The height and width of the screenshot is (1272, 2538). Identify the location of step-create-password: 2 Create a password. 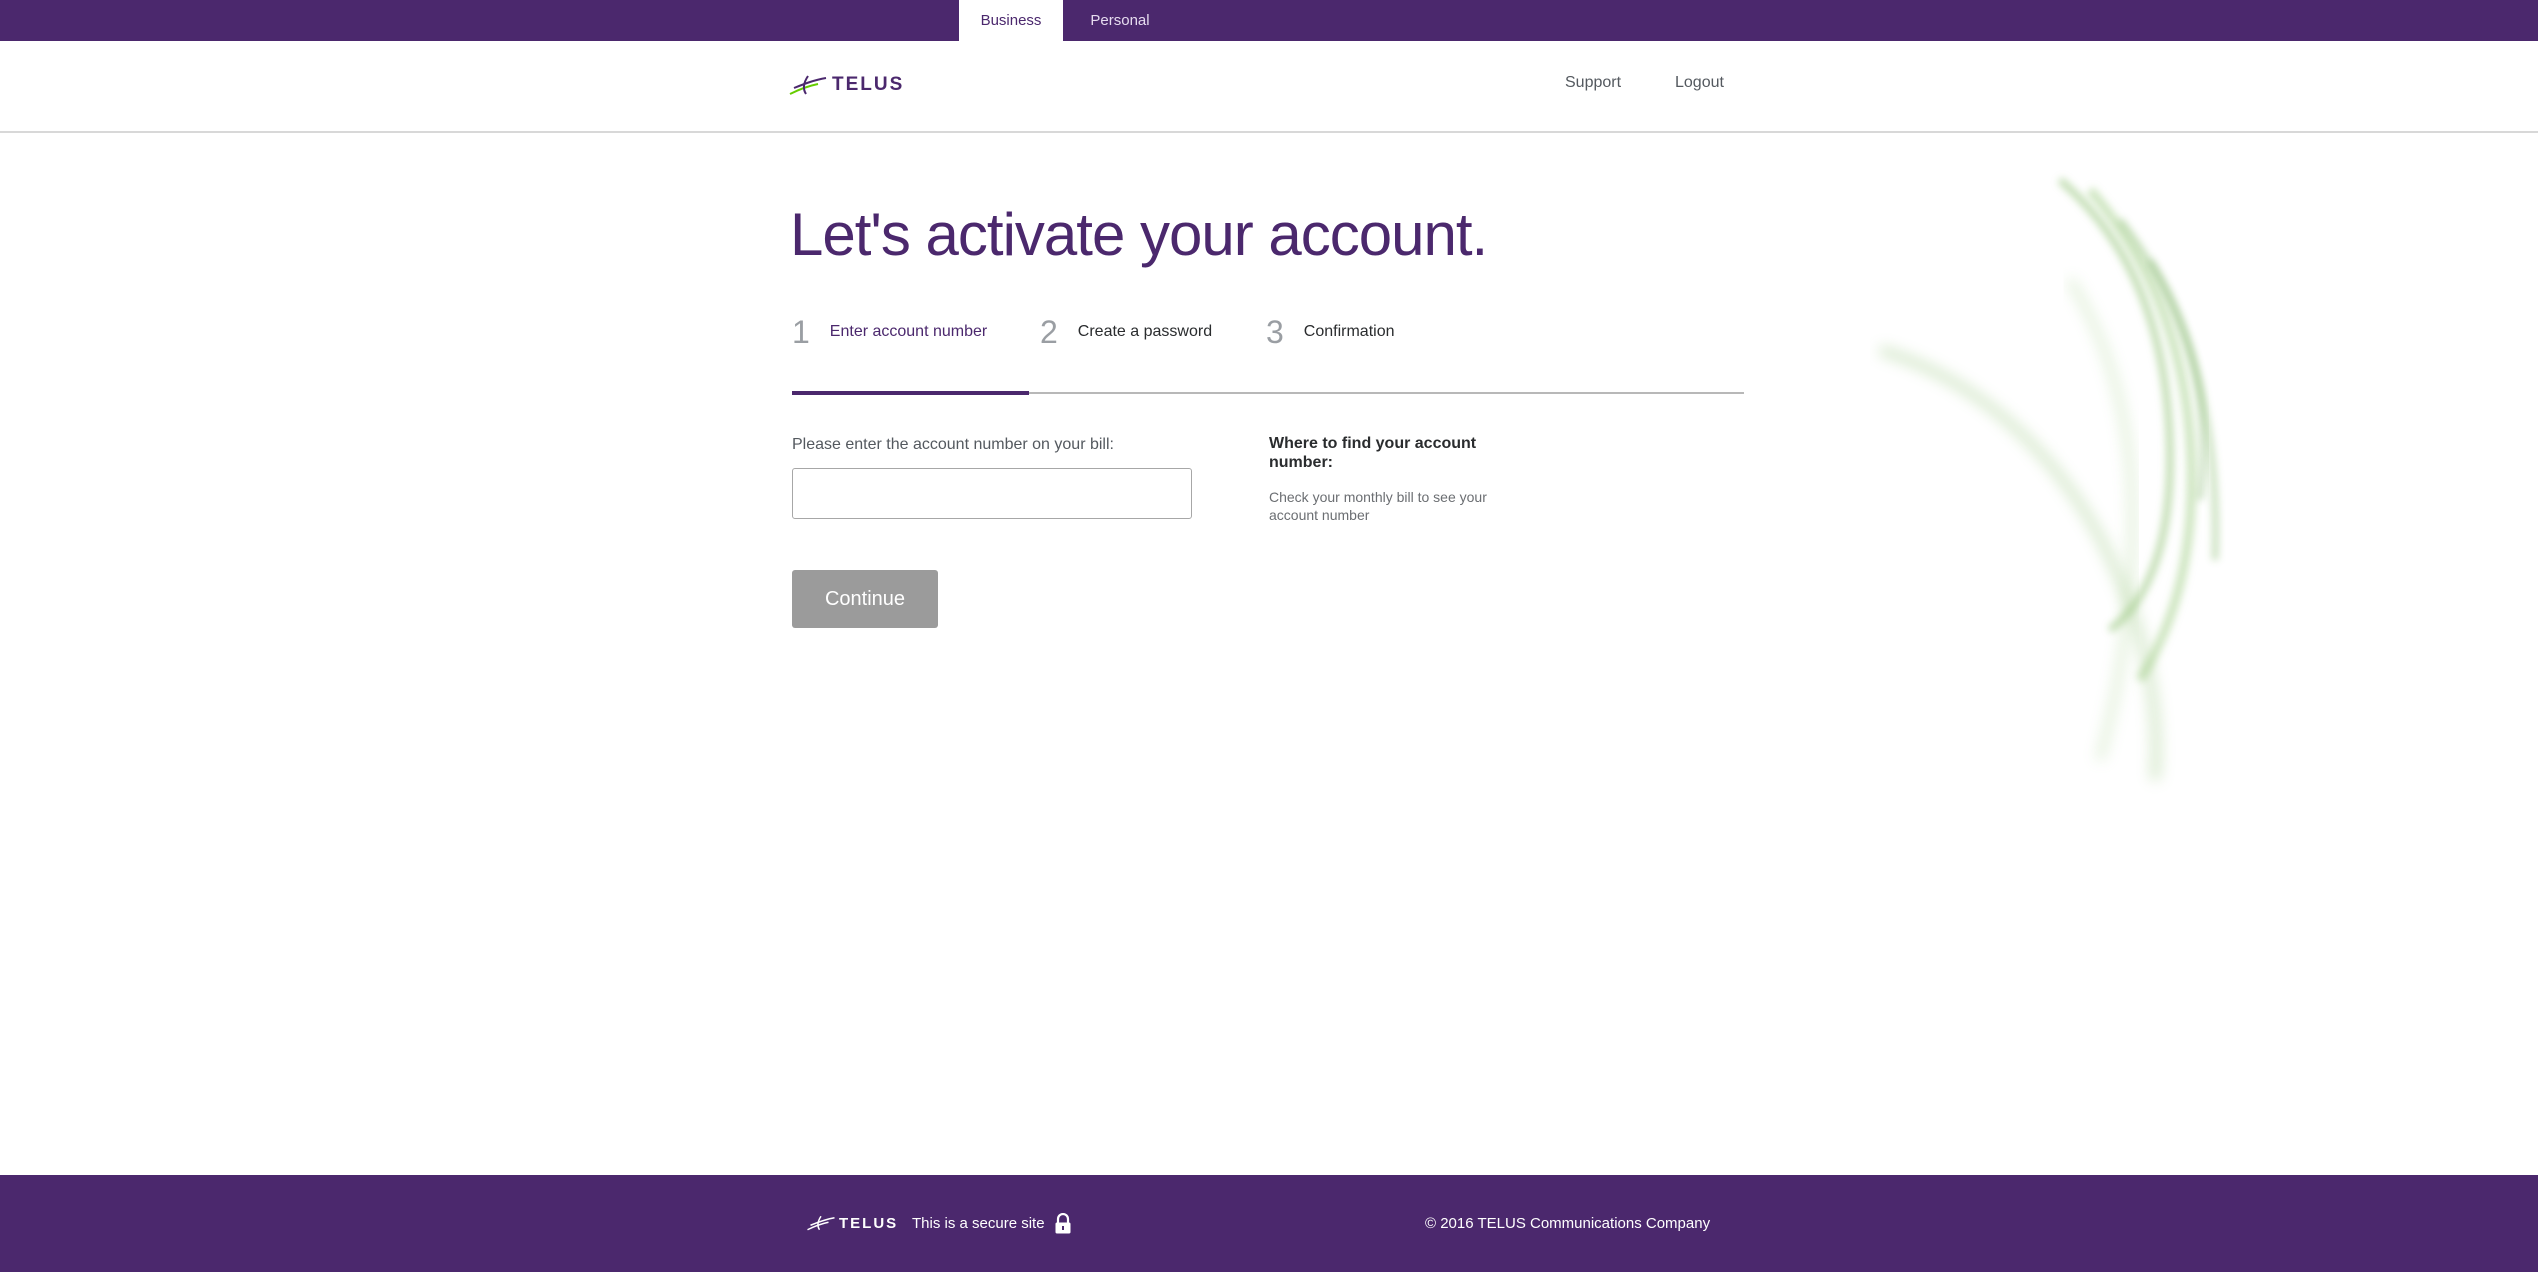
(1126, 332).